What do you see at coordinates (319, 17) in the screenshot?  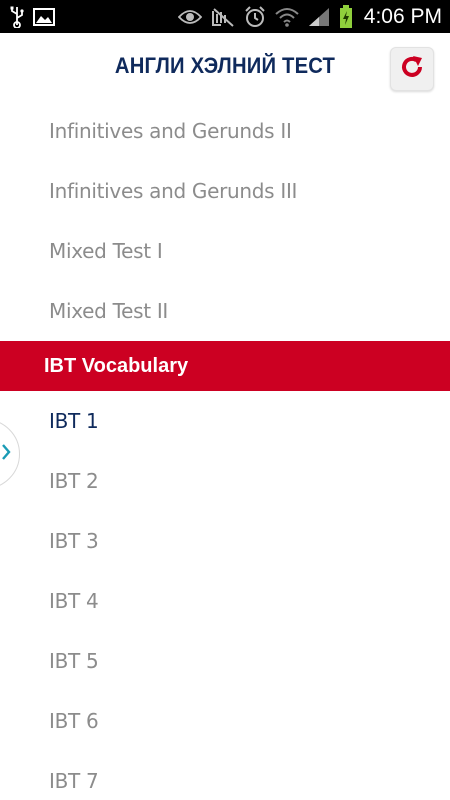 I see `signal-icon` at bounding box center [319, 17].